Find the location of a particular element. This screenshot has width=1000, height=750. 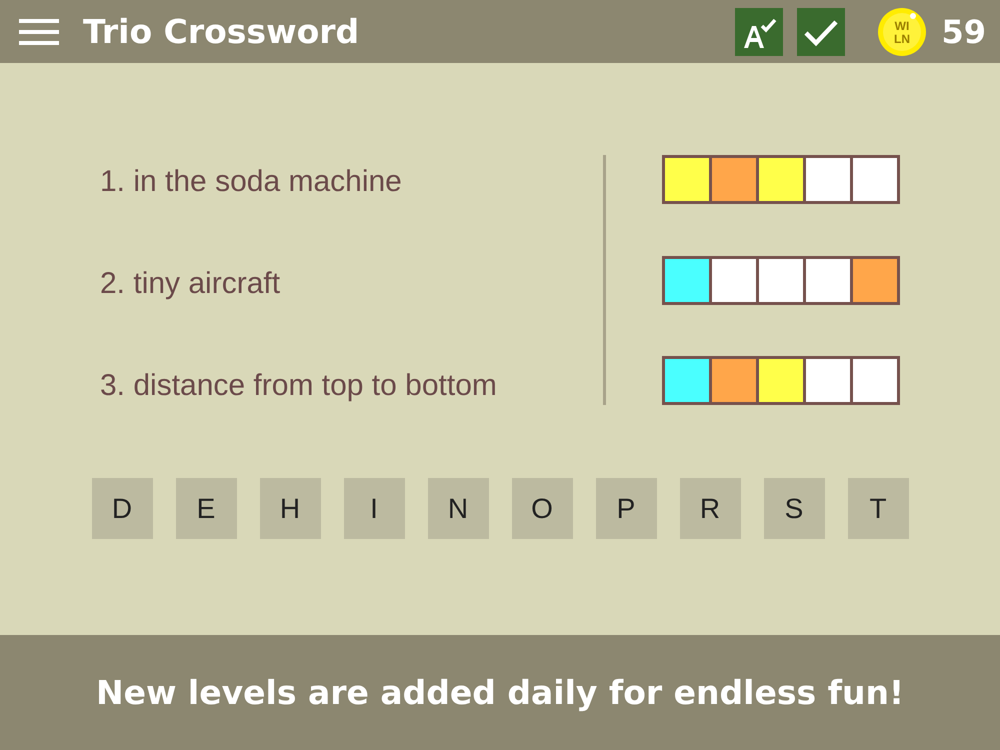

letter-tile: E is located at coordinates (206, 508).